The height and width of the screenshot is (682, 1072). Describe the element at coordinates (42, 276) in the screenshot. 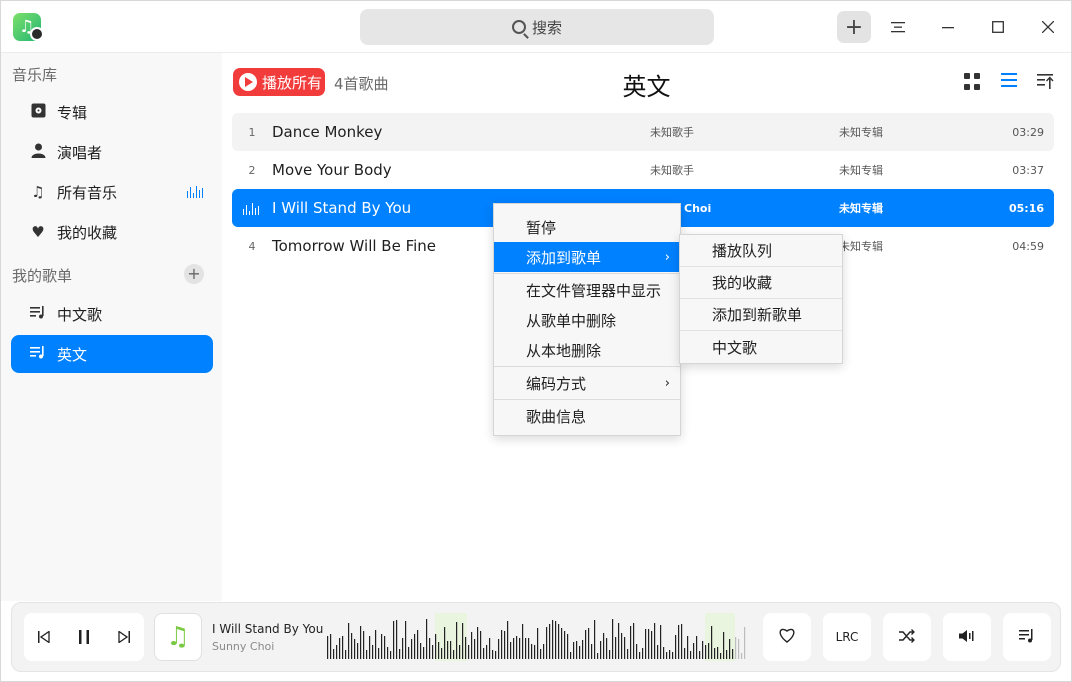

I see `playlists-section-title: 我的歌单` at that location.